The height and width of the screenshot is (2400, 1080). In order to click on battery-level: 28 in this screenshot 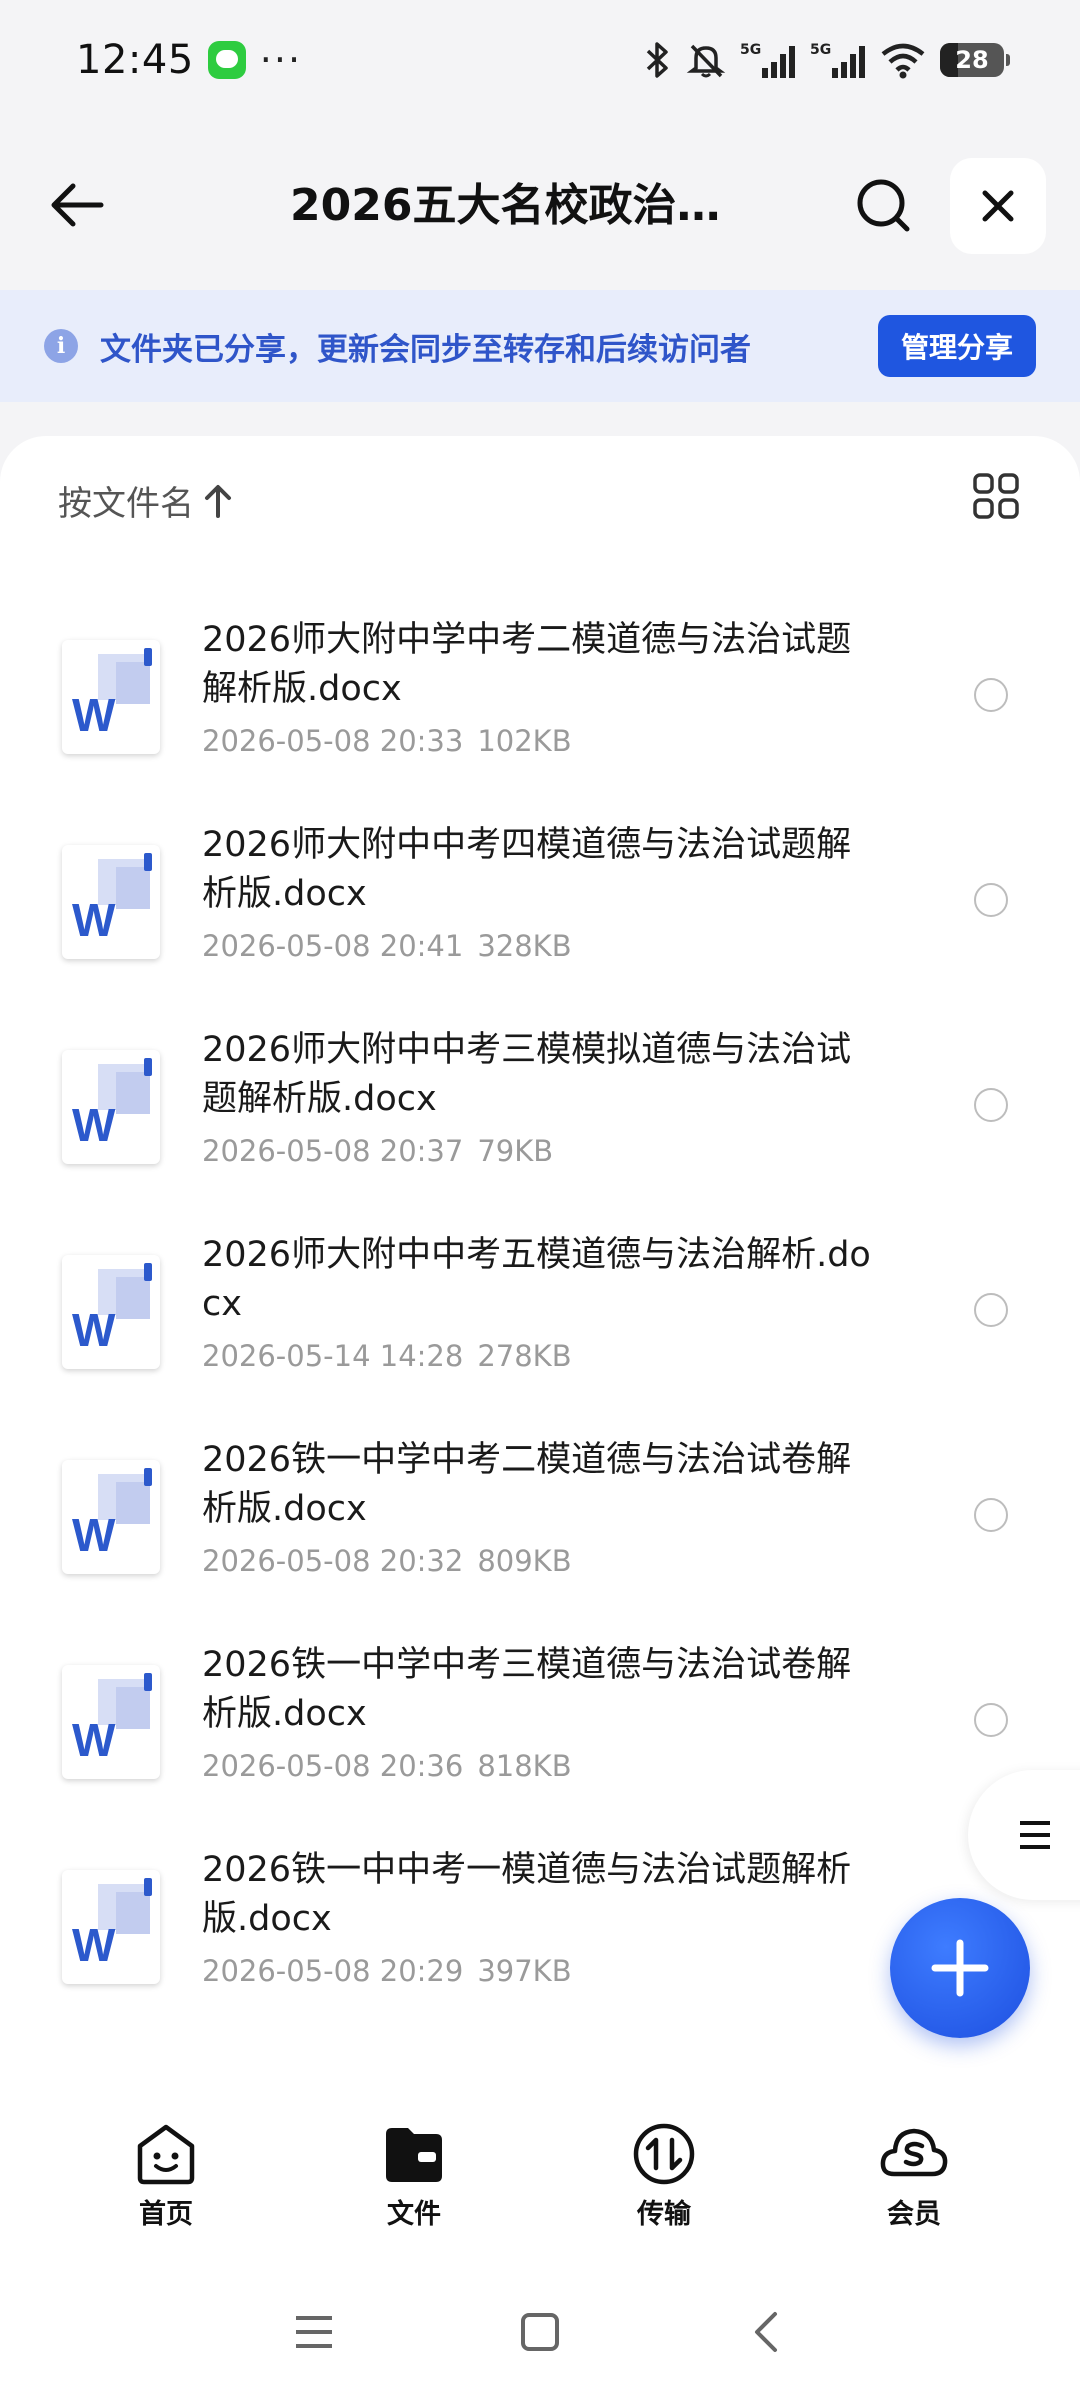, I will do `click(972, 60)`.